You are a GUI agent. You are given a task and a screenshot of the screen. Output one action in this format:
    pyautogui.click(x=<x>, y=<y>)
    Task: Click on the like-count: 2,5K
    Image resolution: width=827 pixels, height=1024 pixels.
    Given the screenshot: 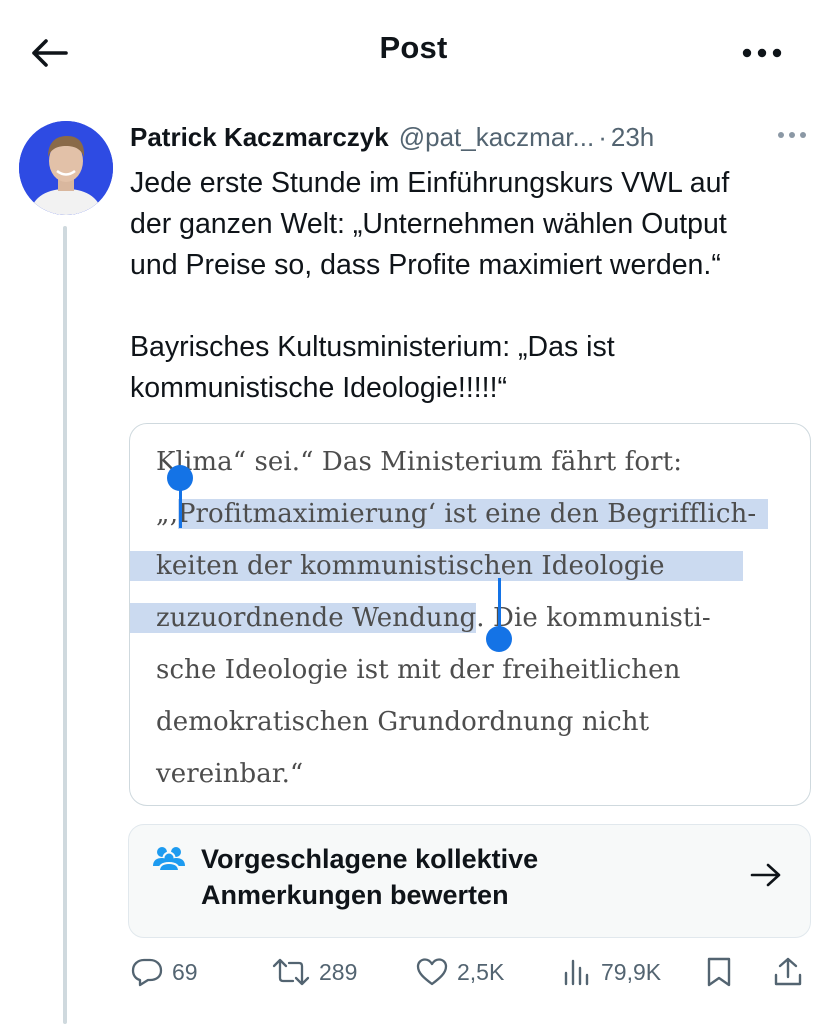 What is the action you would take?
    pyautogui.click(x=481, y=971)
    